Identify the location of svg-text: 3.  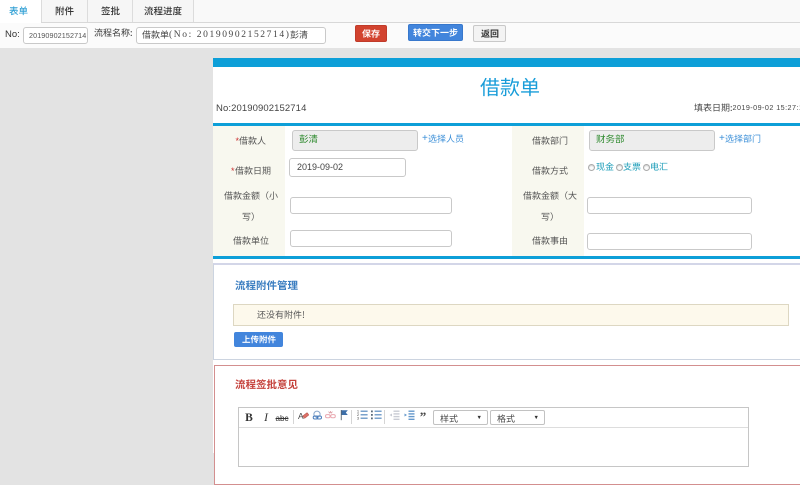
(358, 419).